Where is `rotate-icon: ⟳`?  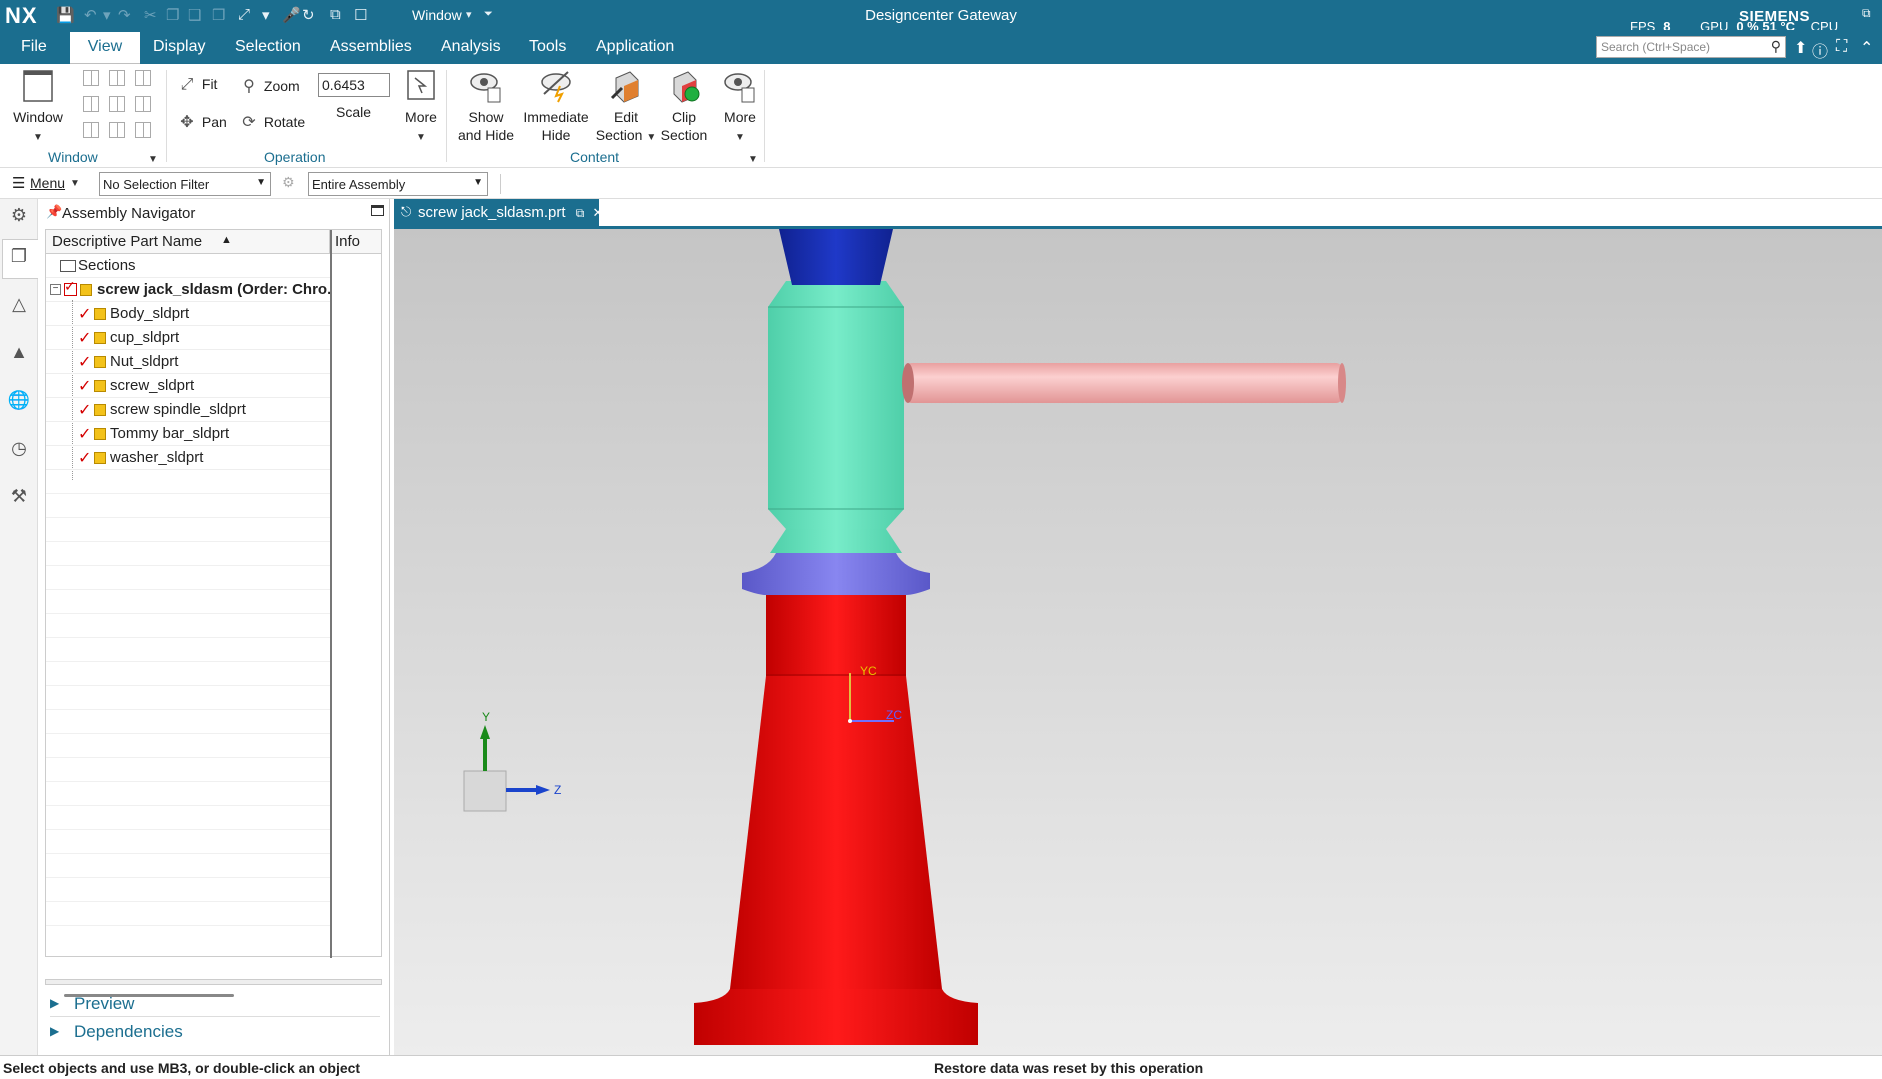
rotate-icon: ⟳ is located at coordinates (249, 122).